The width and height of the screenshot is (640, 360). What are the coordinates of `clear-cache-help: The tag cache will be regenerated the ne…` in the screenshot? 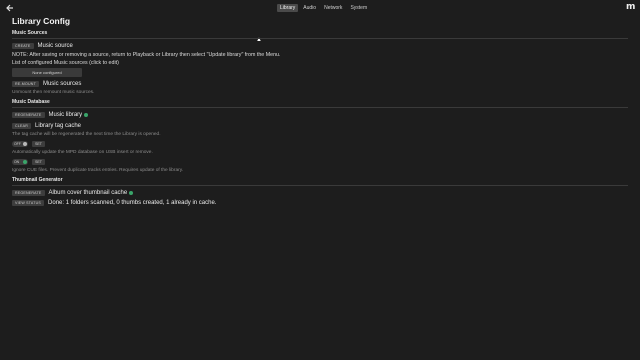 It's located at (86, 134).